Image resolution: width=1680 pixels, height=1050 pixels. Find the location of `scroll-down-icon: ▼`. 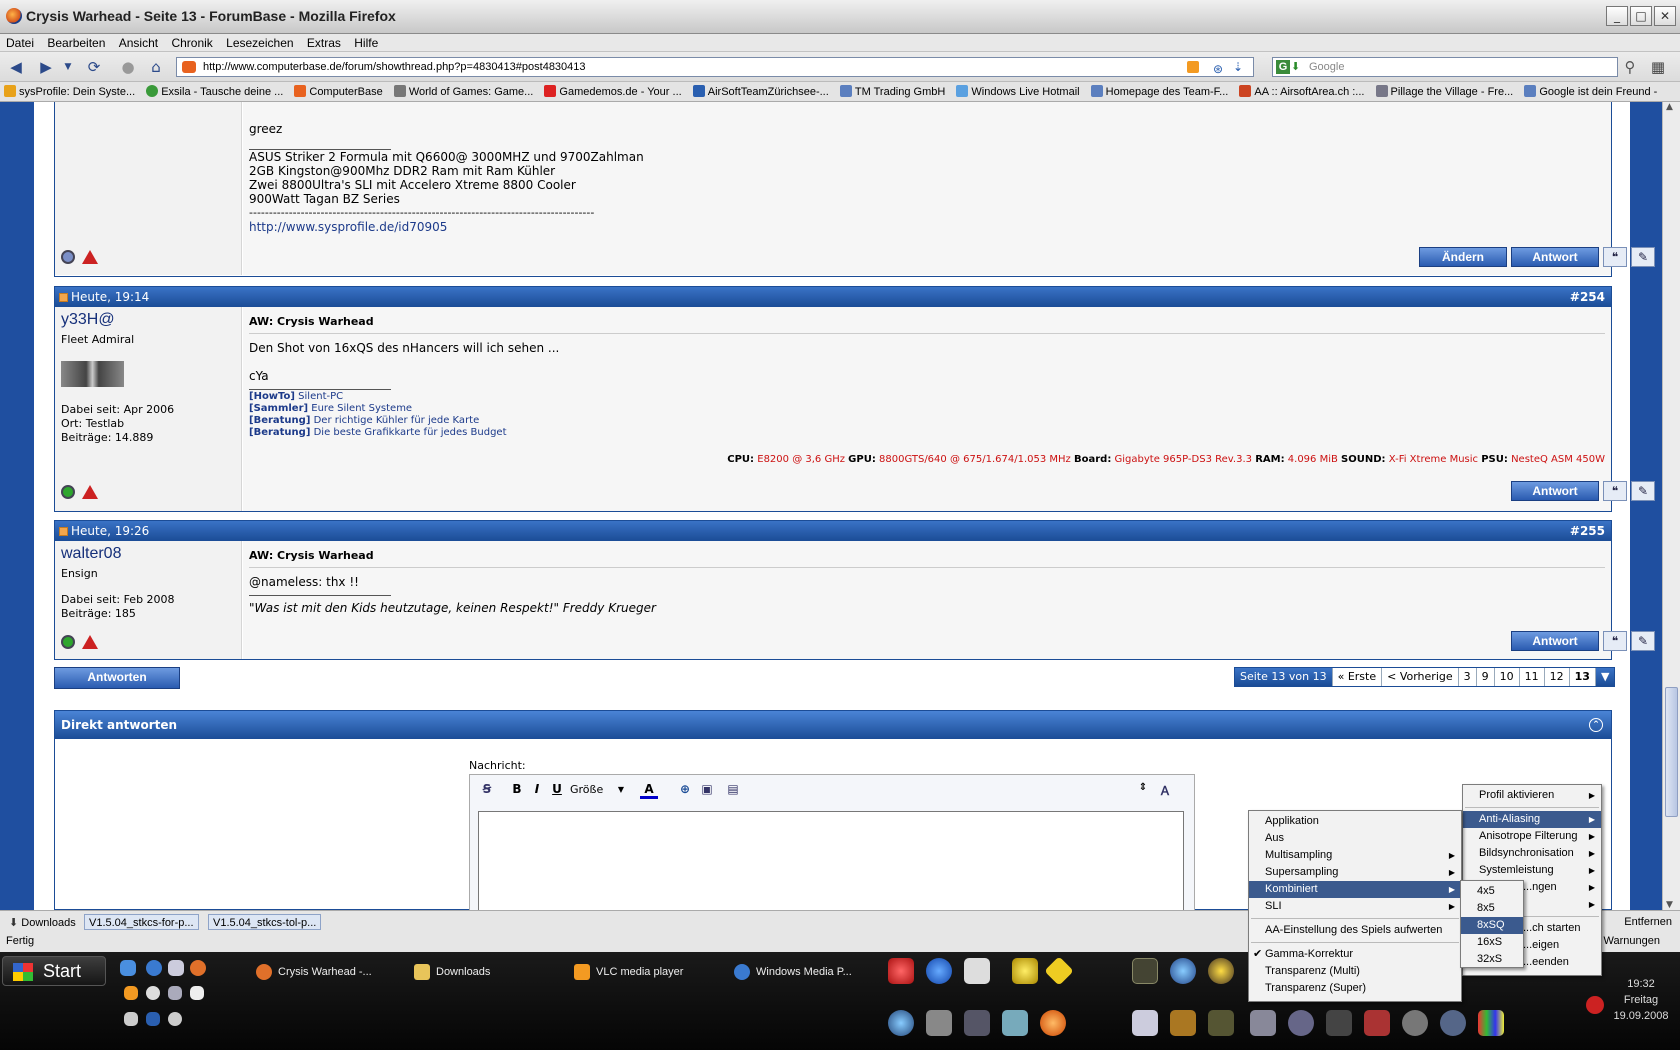

scroll-down-icon: ▼ is located at coordinates (1669, 905).